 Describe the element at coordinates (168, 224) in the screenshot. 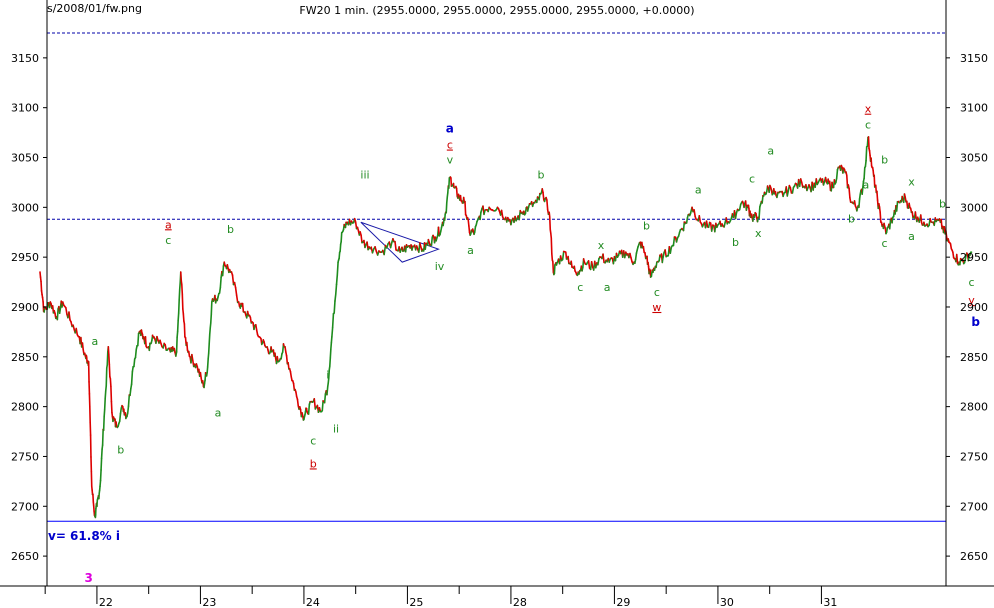

I see `wave-label-4: a` at that location.